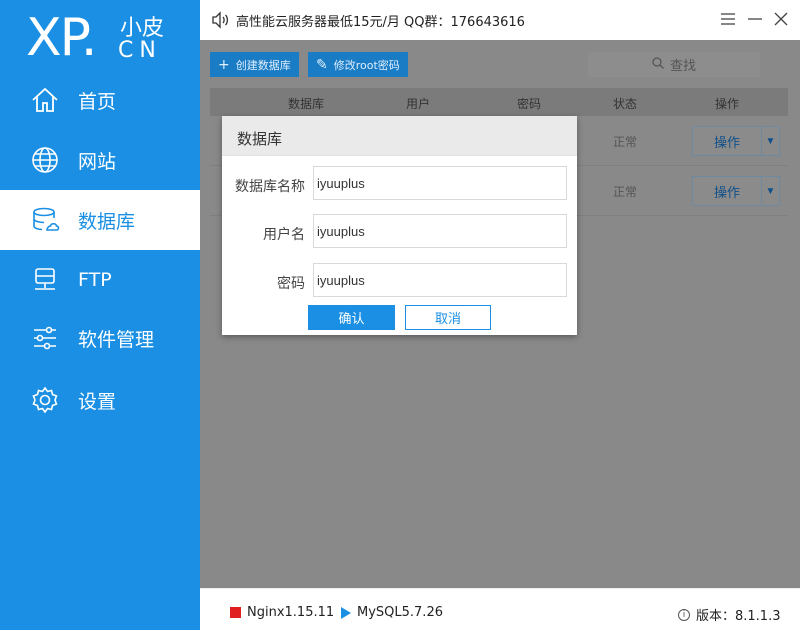  I want to click on sidebar-item-label: 设置, so click(97, 401).